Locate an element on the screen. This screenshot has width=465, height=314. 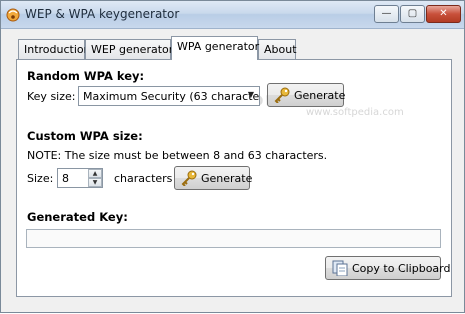
generated-key-field is located at coordinates (233, 238).